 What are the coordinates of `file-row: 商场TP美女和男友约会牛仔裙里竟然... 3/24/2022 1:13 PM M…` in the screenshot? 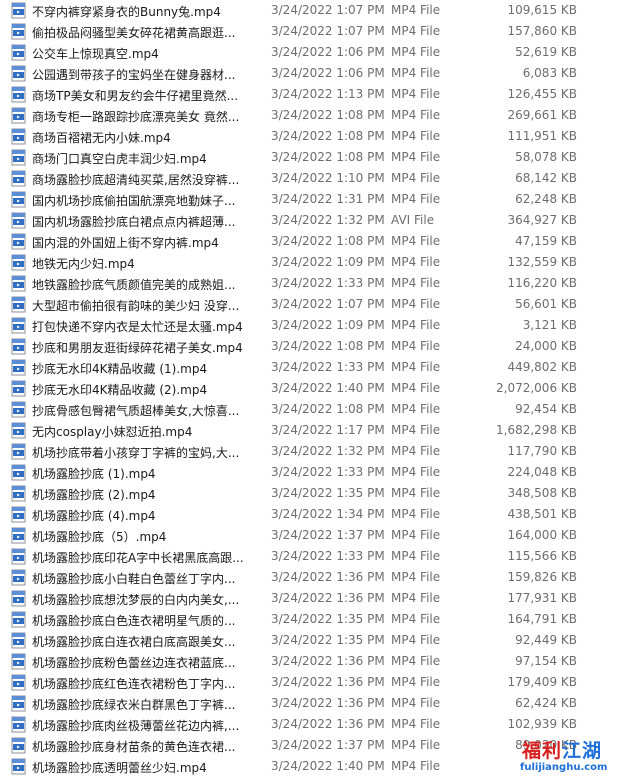 It's located at (311, 94).